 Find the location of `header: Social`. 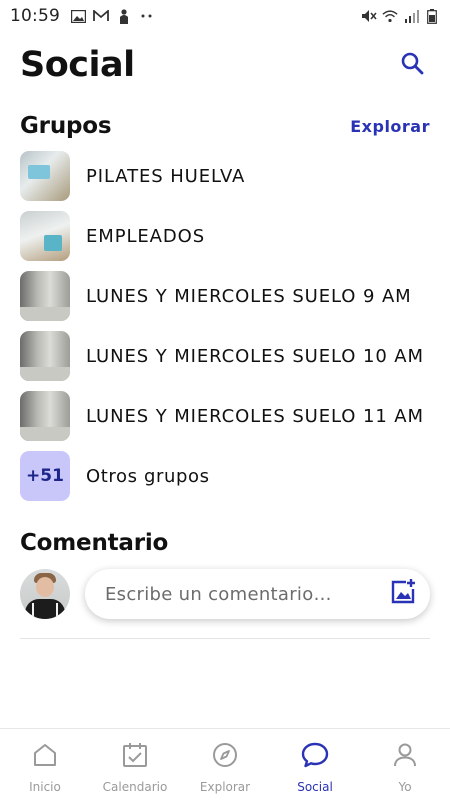

header: Social is located at coordinates (225, 65).